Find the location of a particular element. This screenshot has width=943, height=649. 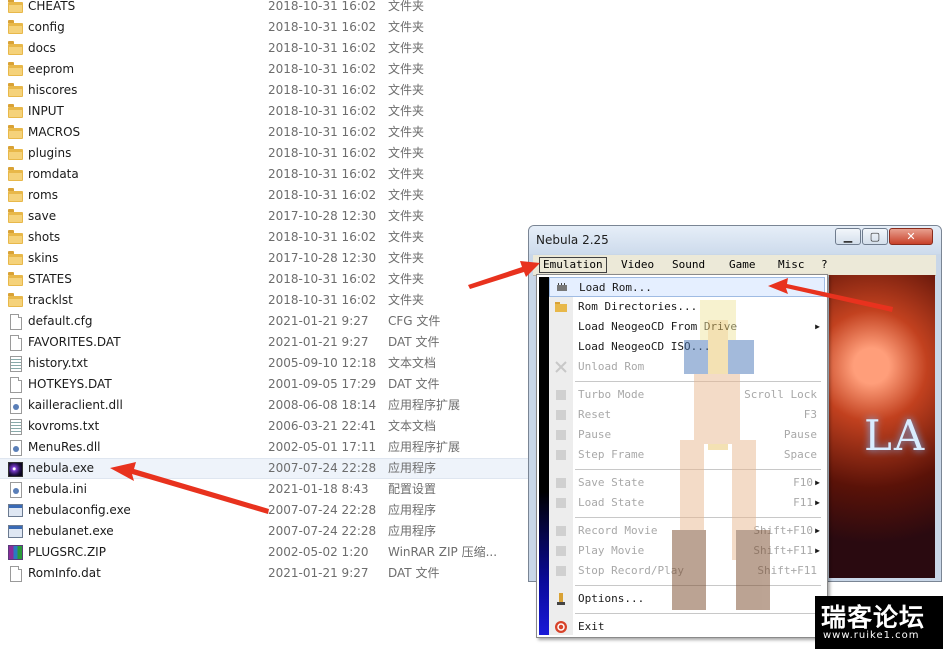

menu-item-shortcut: F11 is located at coordinates (803, 502).